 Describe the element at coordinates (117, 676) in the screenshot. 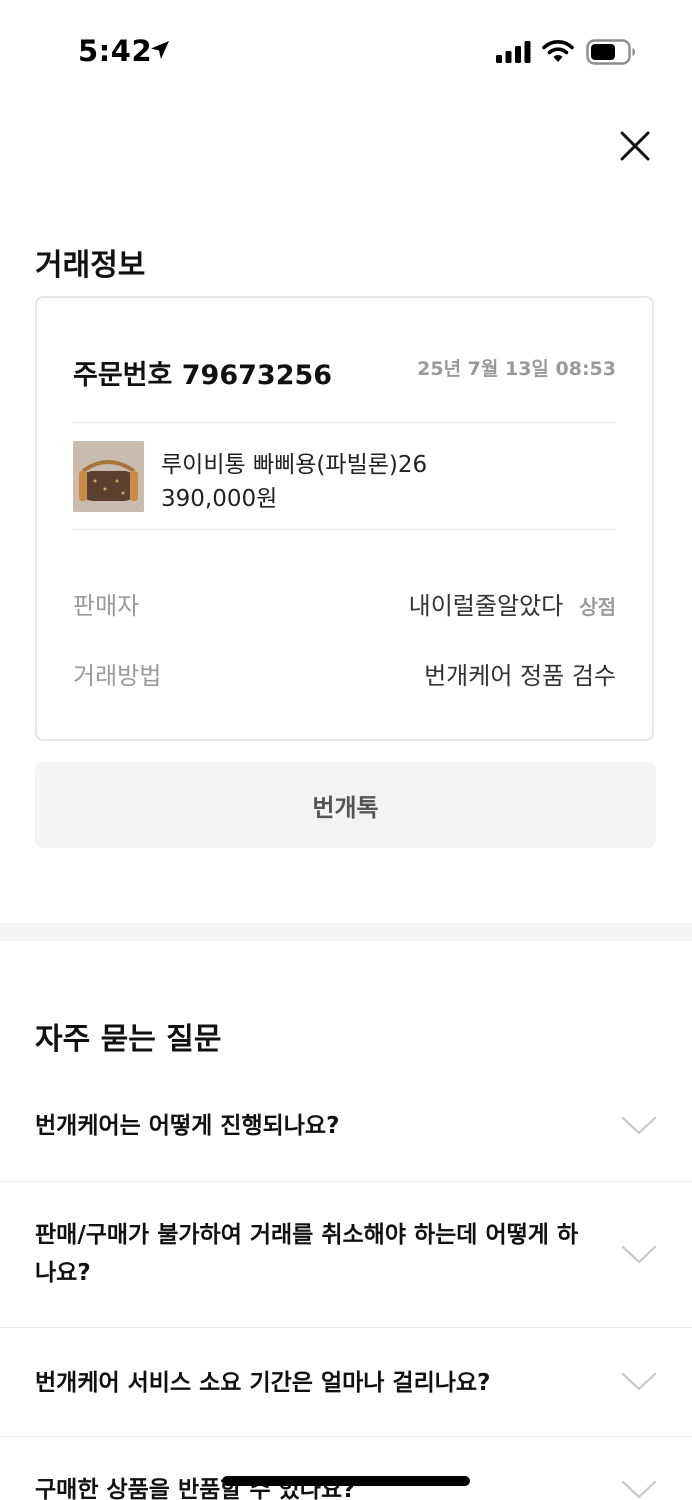

I see `trade-method-label: 거래방법` at that location.